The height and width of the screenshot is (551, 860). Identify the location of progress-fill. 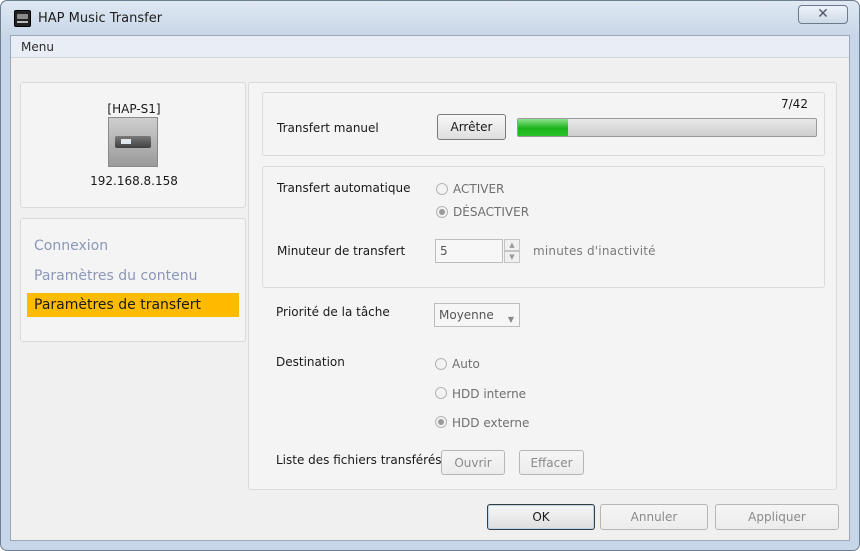
(543, 127).